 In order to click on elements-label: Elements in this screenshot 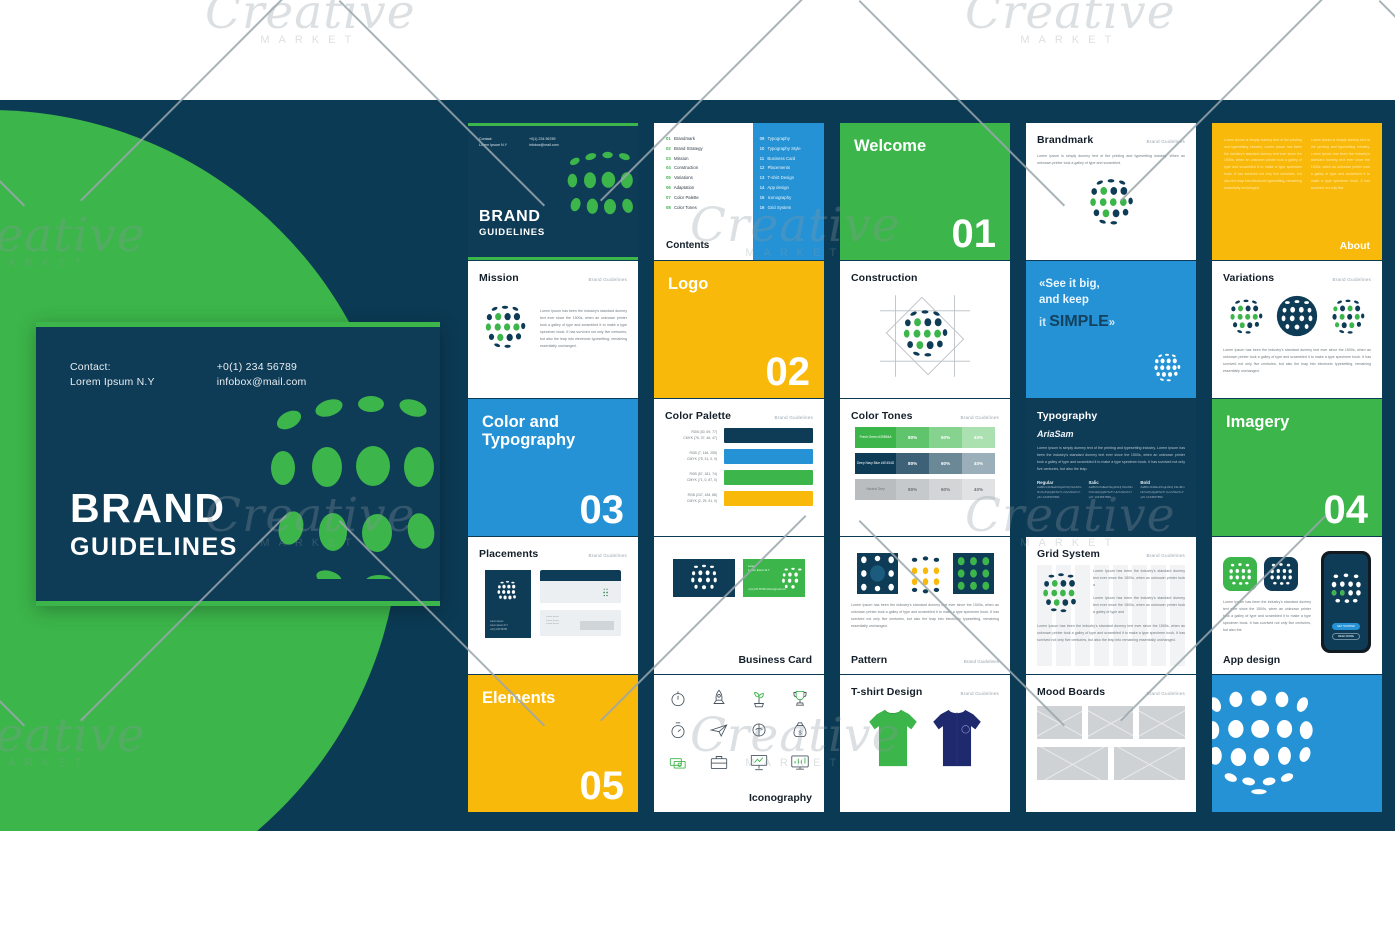, I will do `click(519, 698)`.